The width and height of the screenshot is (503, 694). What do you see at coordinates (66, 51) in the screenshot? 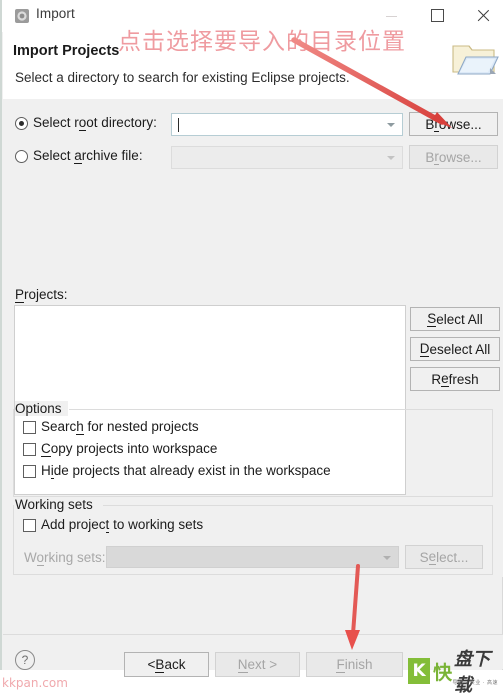
I see `page-title: Import Projects` at bounding box center [66, 51].